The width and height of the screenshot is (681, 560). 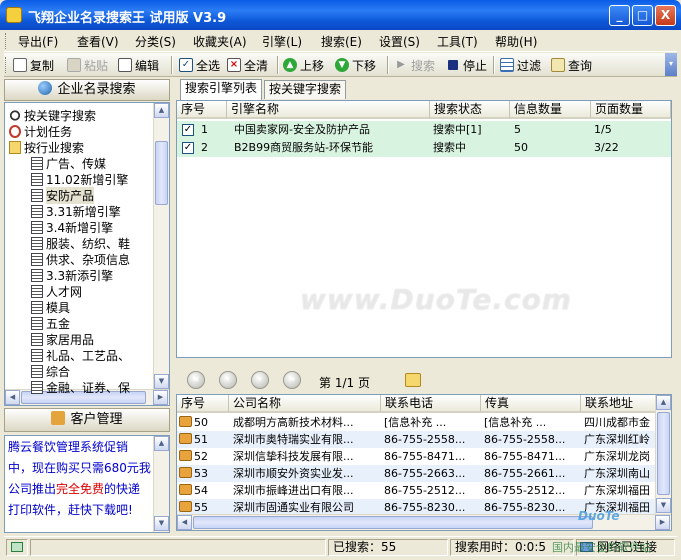 What do you see at coordinates (80, 355) in the screenshot?
I see `tree-node: 礼品、工艺品、` at bounding box center [80, 355].